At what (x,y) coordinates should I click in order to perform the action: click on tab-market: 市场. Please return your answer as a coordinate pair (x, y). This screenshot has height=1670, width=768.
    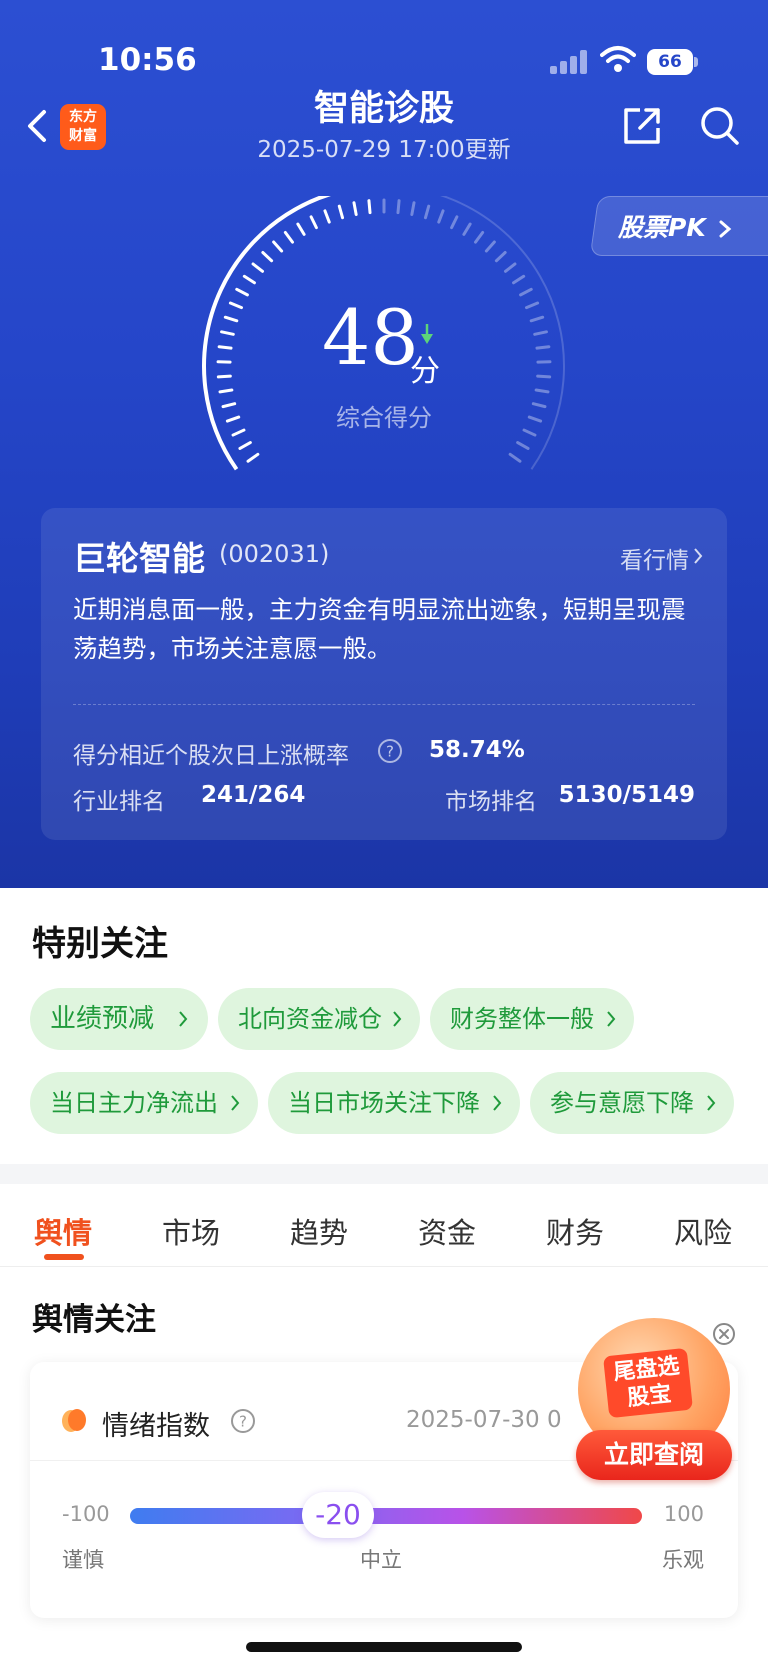
    Looking at the image, I should click on (191, 1231).